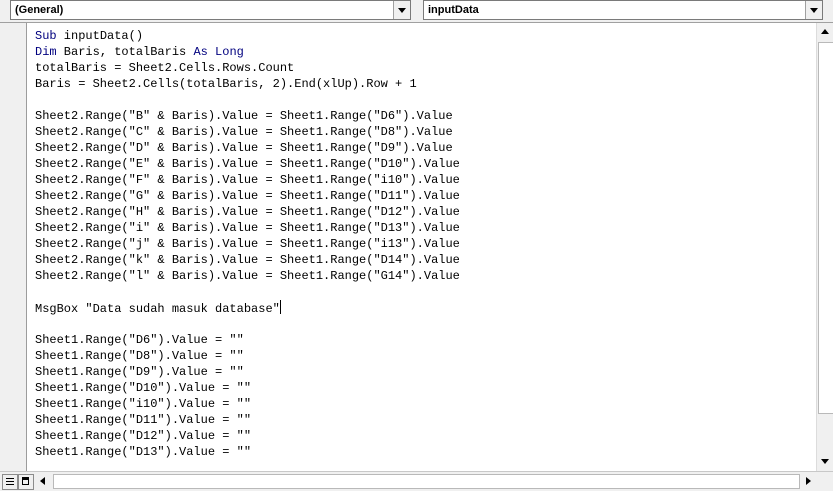 The width and height of the screenshot is (833, 491). I want to click on horizontal-scrollbar, so click(426, 481).